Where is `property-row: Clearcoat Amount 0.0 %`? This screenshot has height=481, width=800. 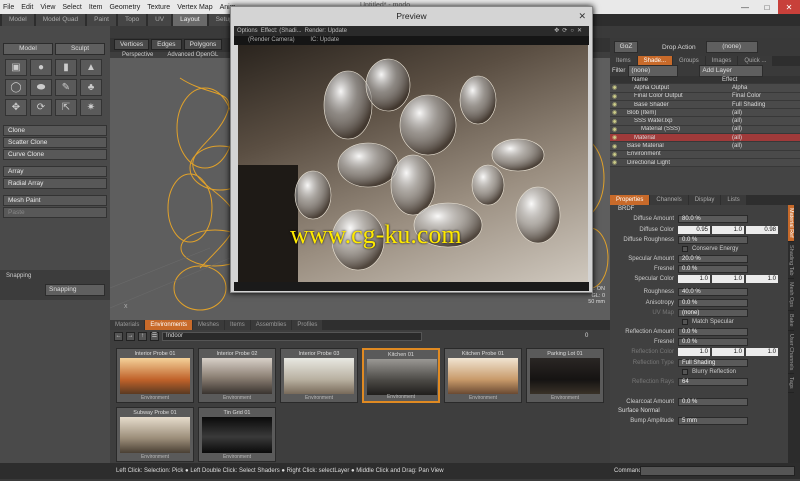 property-row: Clearcoat Amount 0.0 % is located at coordinates (705, 402).